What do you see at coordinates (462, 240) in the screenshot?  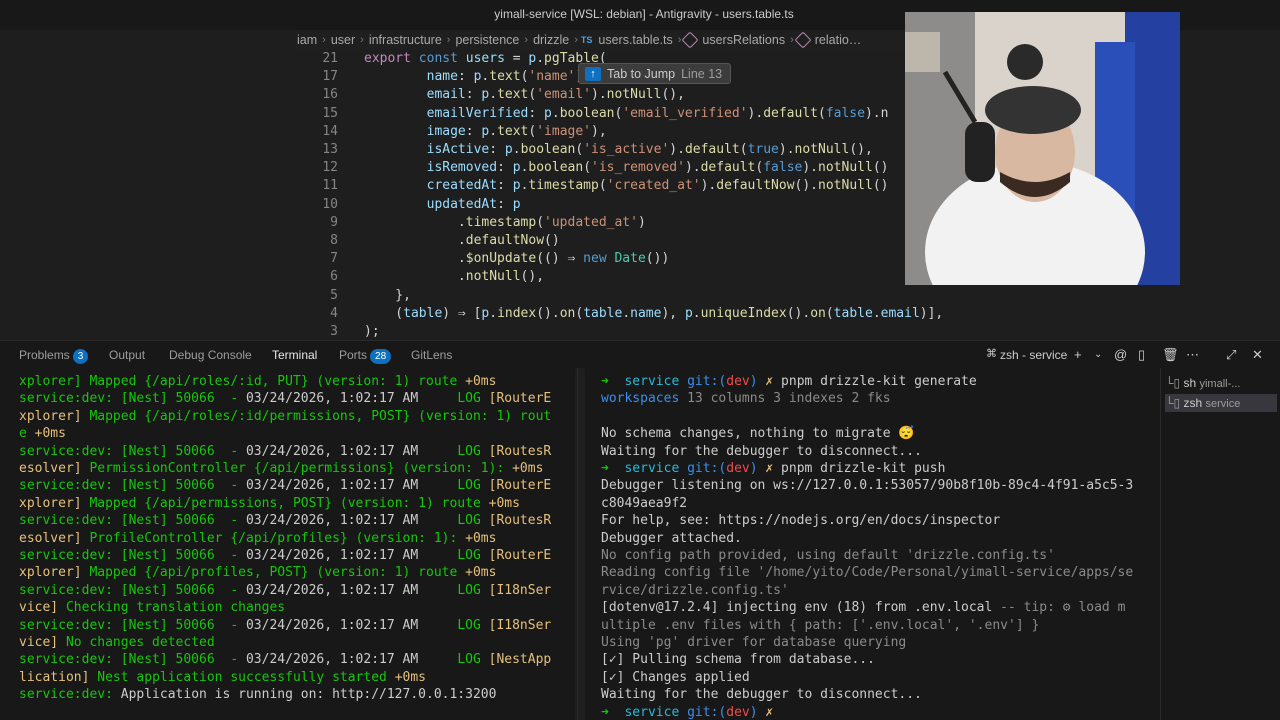 I see `code-text: .defaultNow()` at bounding box center [462, 240].